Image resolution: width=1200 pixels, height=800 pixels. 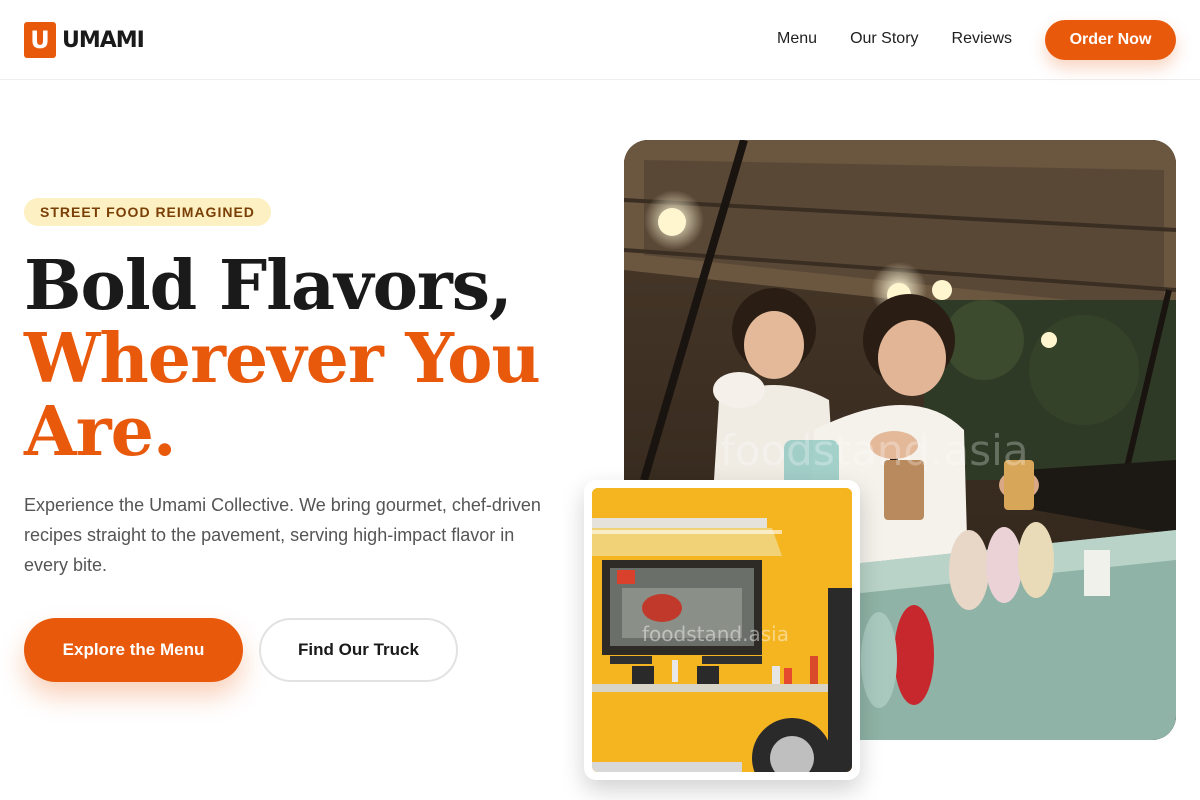 I want to click on order-now-button: Order Now, so click(x=1110, y=40).